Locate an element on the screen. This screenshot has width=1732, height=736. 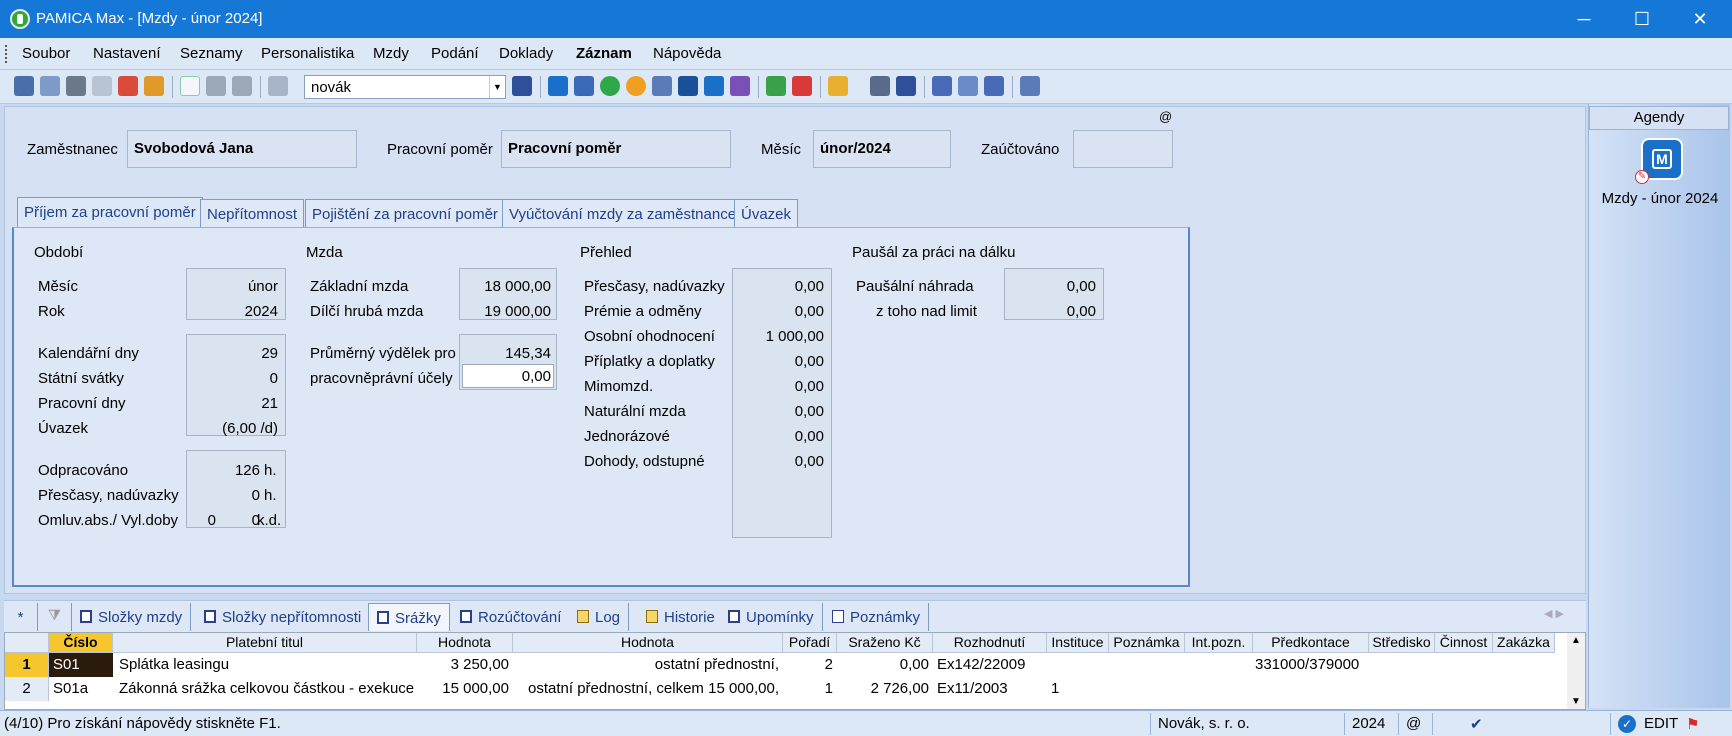
cell-decision: Ex142/22009 is located at coordinates (991, 665).